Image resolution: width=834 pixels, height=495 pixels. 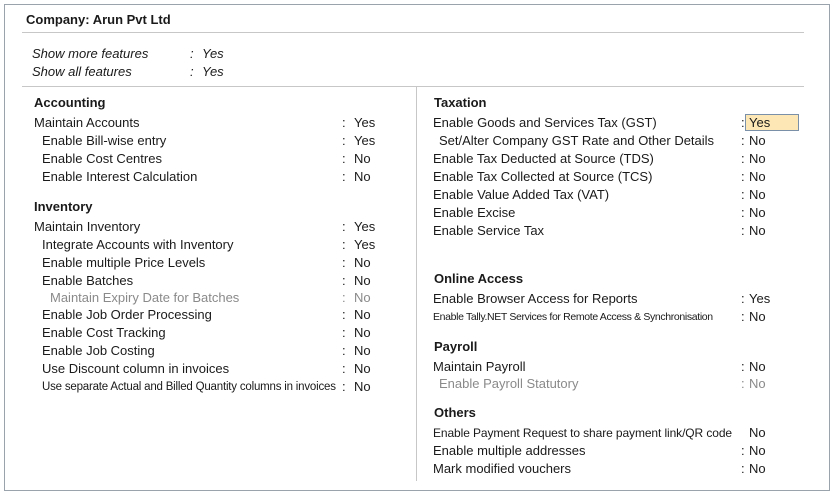 What do you see at coordinates (757, 231) in the screenshot?
I see `service-tax-value: No` at bounding box center [757, 231].